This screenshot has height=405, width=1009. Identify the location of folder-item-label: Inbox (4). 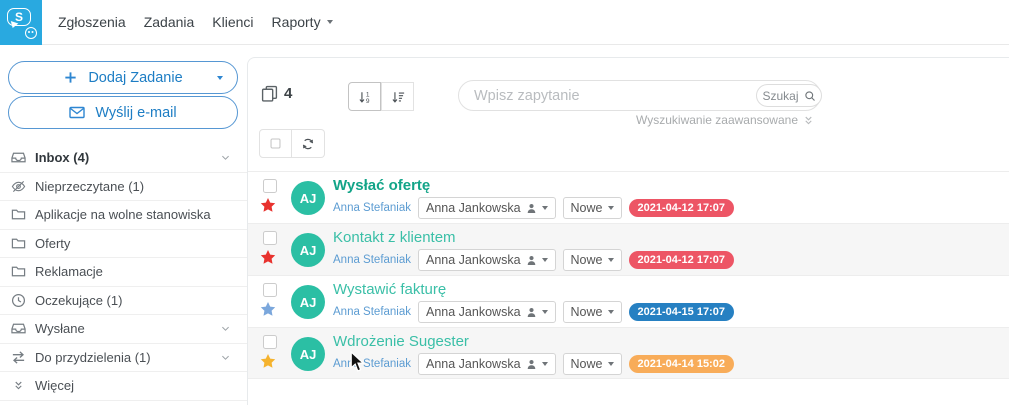
(62, 158).